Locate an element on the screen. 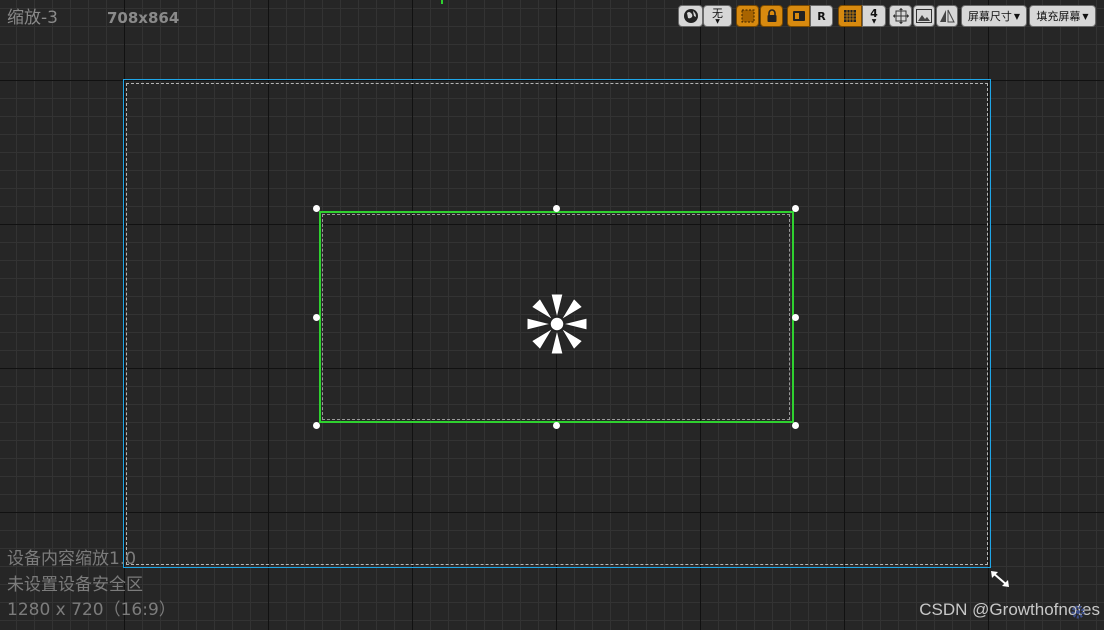  lock-icon is located at coordinates (771, 15).